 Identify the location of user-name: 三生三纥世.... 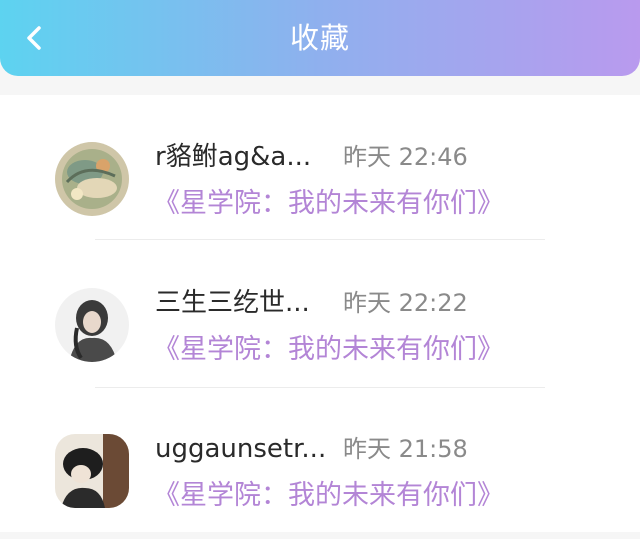
(232, 303).